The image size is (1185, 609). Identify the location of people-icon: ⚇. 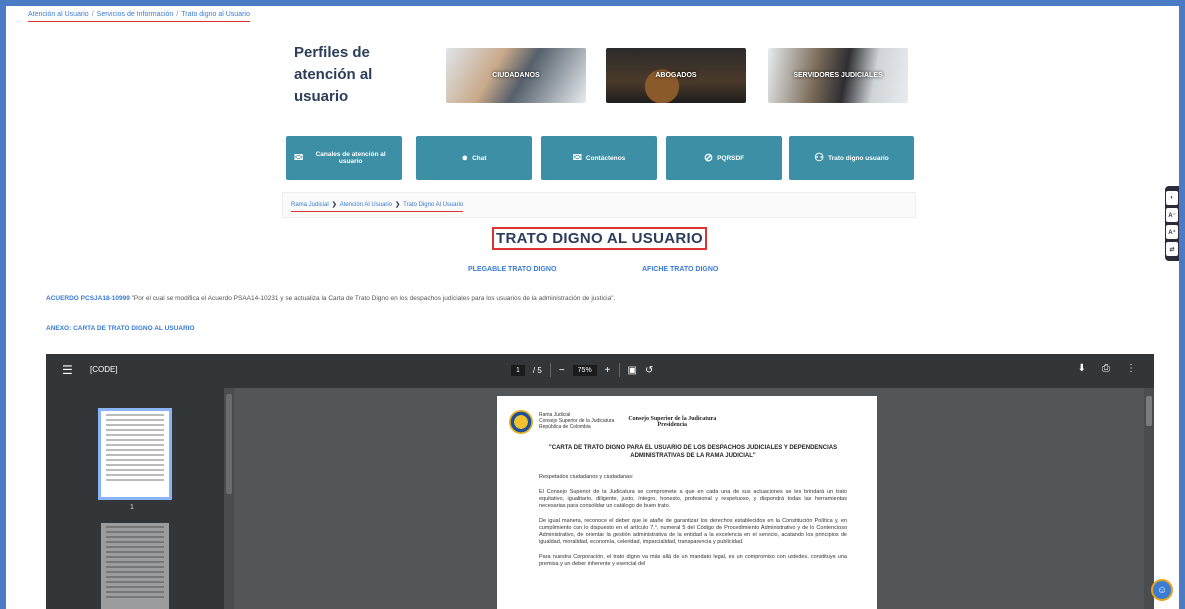
(819, 157).